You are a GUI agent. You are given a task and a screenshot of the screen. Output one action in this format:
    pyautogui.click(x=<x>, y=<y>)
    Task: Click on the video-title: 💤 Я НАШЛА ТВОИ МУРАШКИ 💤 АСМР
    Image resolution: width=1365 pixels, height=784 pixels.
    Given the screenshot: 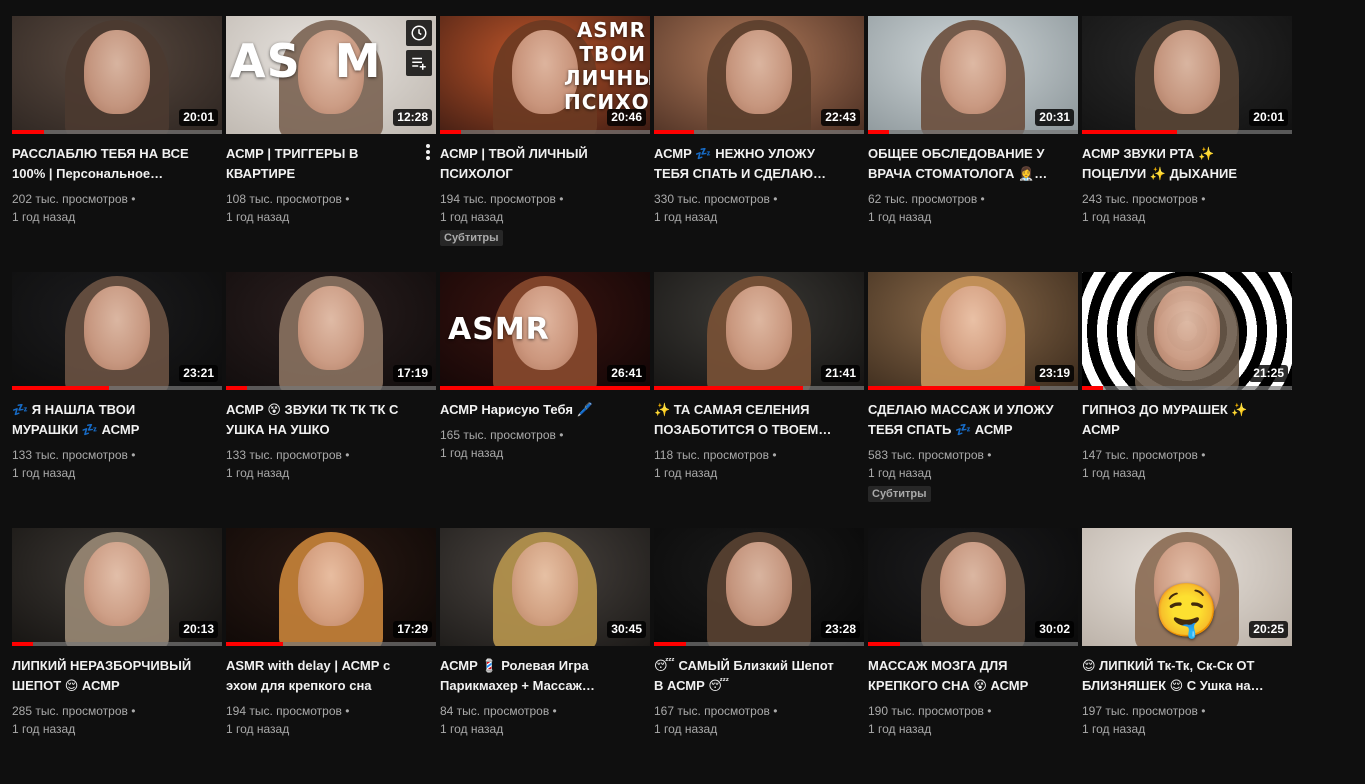 What is the action you would take?
    pyautogui.click(x=107, y=420)
    